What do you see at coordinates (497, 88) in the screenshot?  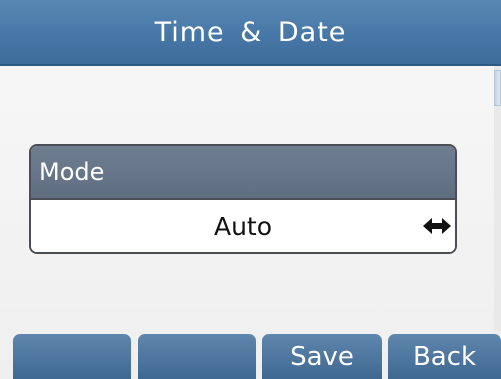 I see `scroll-thumb` at bounding box center [497, 88].